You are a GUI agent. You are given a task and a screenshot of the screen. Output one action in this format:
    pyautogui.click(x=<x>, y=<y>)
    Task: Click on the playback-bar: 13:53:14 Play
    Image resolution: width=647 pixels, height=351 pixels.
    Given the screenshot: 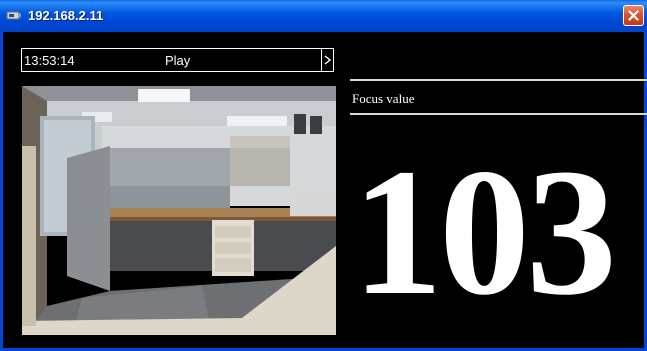 What is the action you would take?
    pyautogui.click(x=177, y=60)
    